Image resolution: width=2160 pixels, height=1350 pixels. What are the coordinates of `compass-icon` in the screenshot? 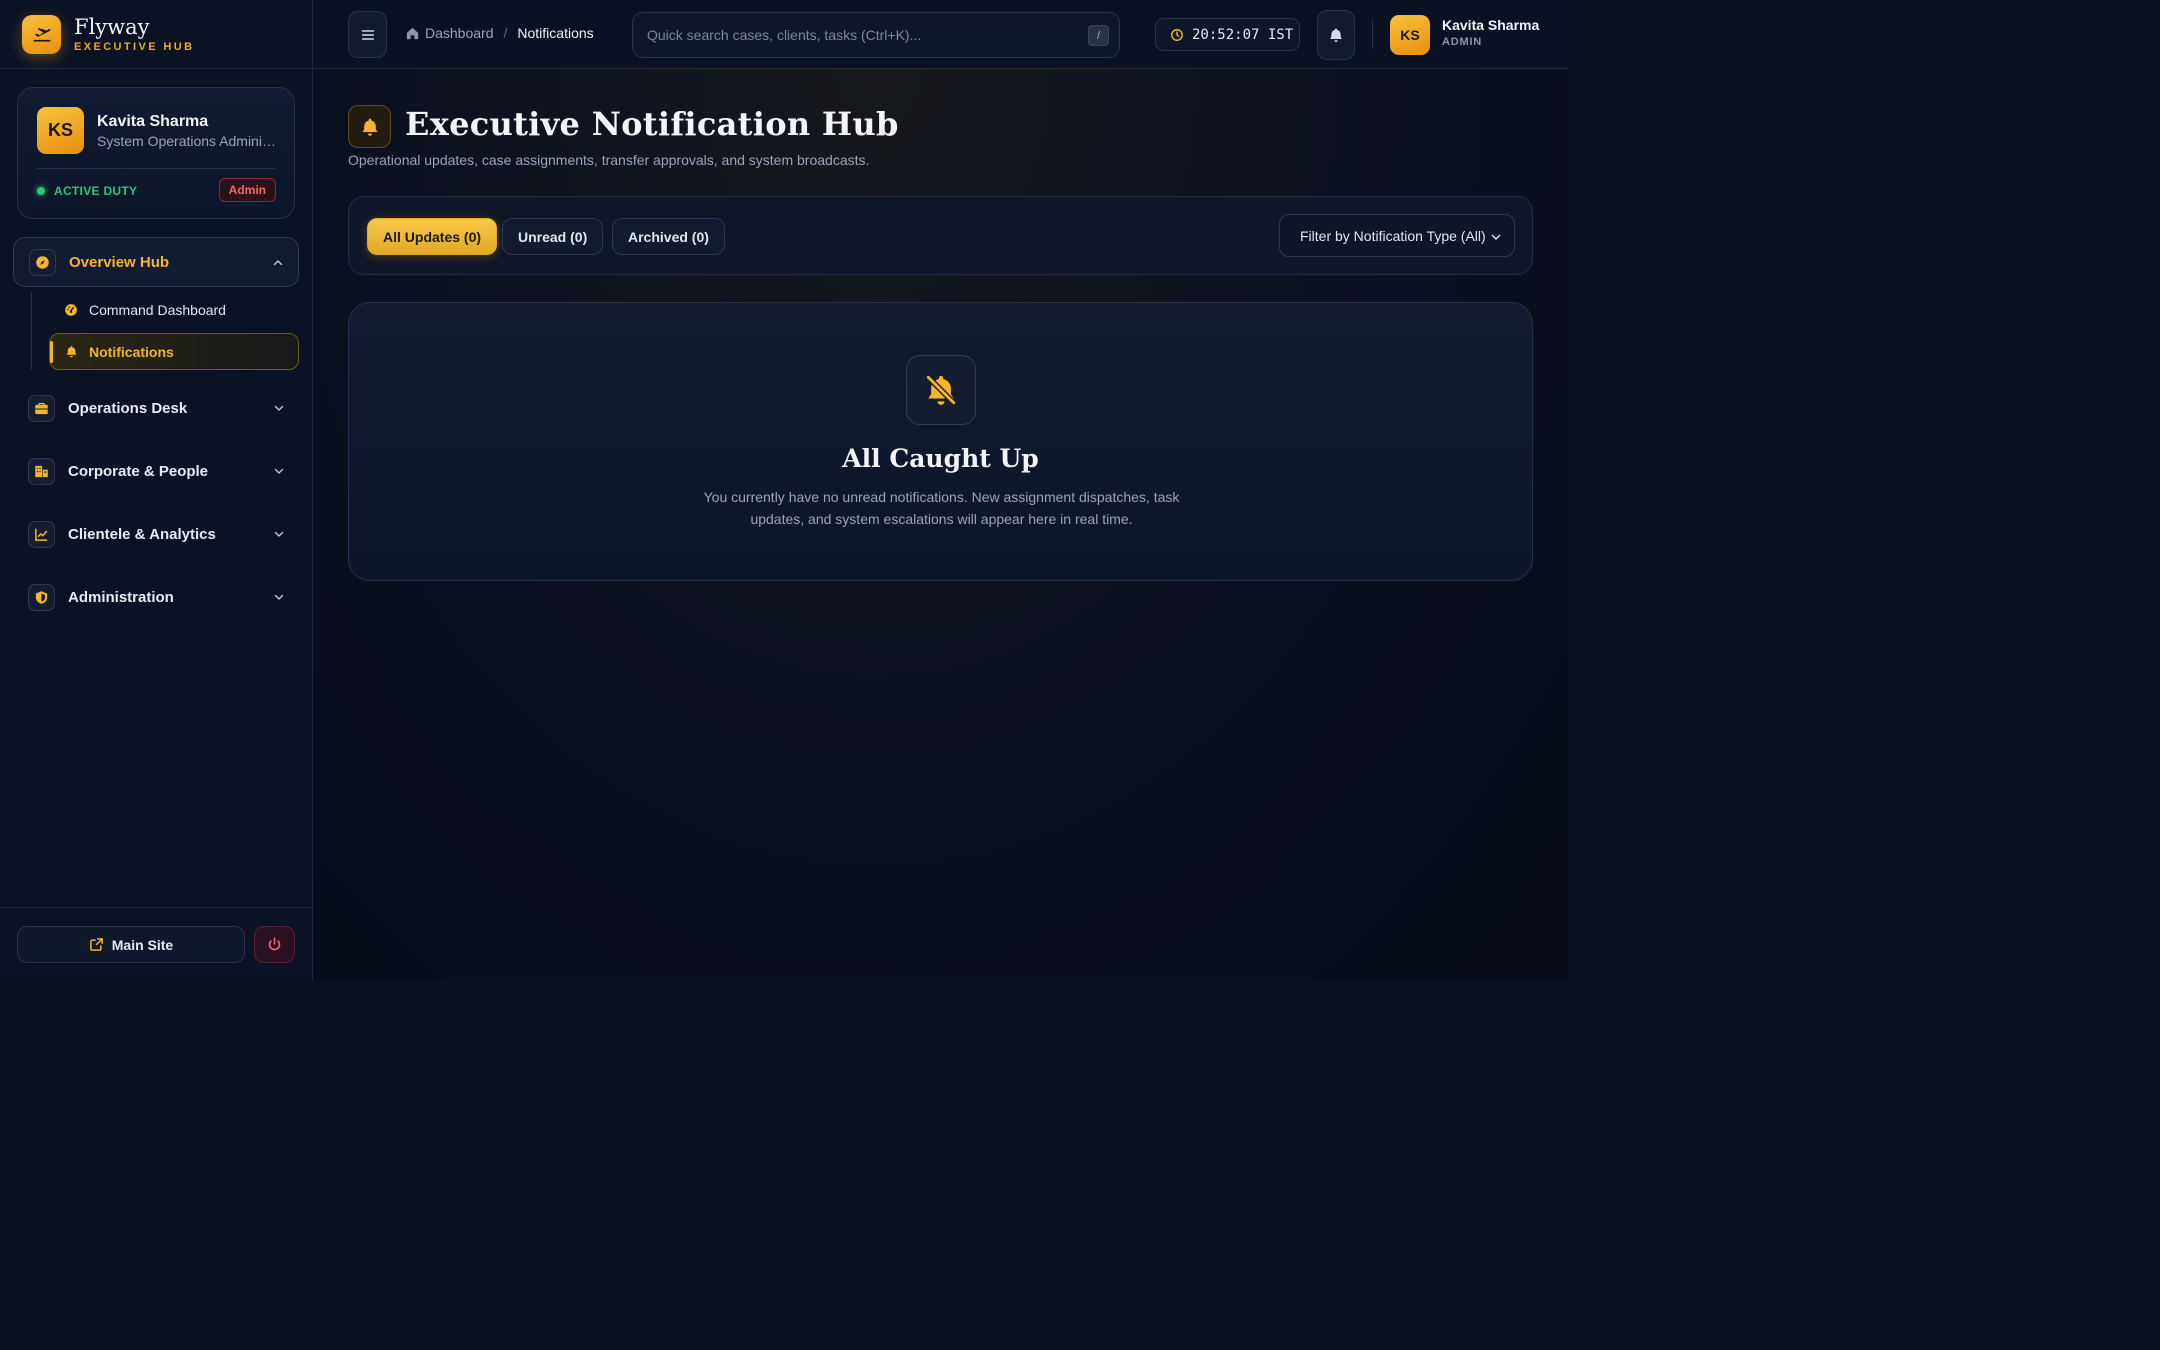 It's located at (42, 262).